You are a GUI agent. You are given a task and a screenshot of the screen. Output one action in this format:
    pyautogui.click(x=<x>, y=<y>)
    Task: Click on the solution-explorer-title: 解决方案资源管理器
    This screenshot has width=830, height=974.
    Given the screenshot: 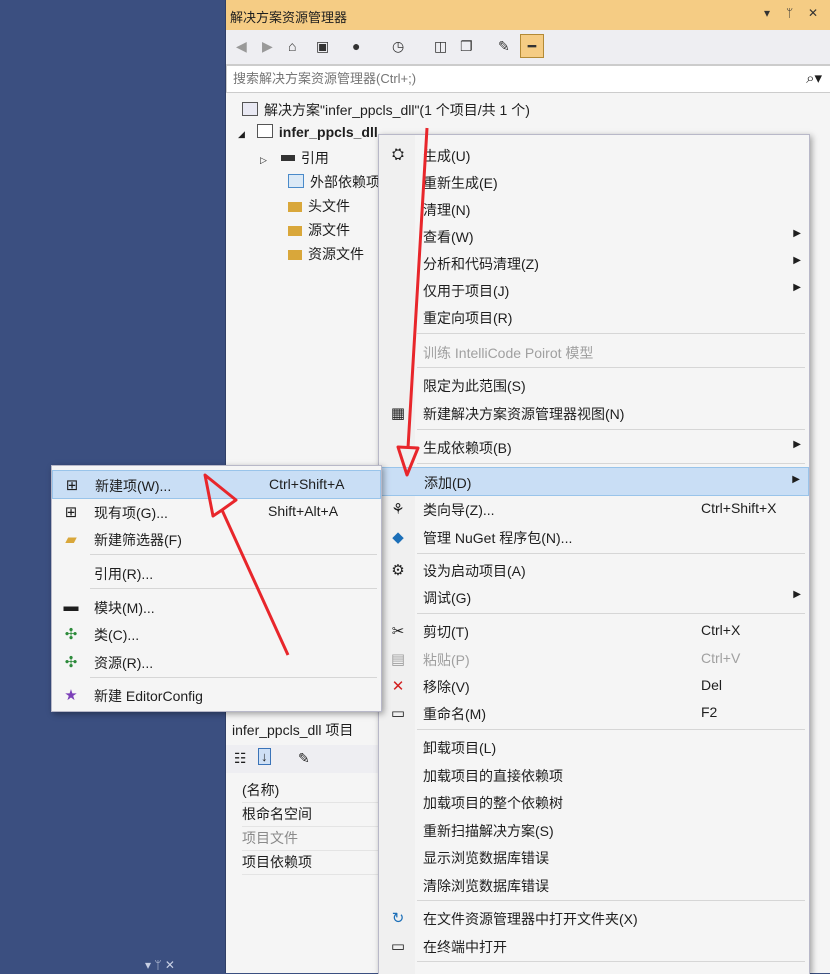 What is the action you would take?
    pyautogui.click(x=289, y=17)
    